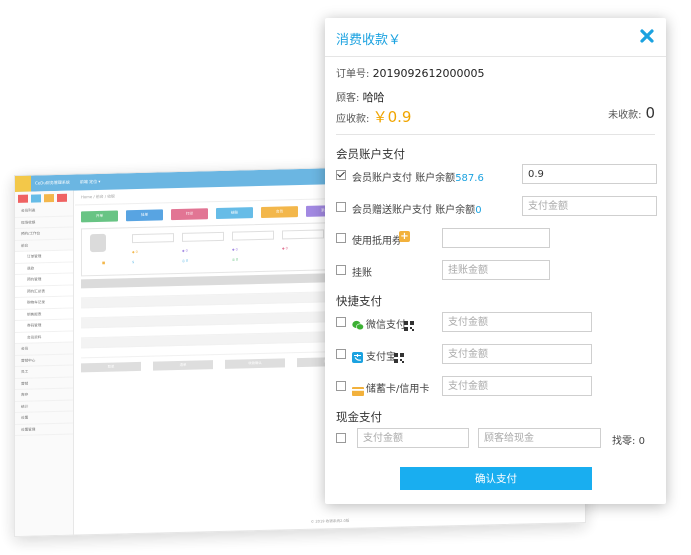 This screenshot has height=555, width=691. Describe the element at coordinates (104, 262) in the screenshot. I see `stat-icon: ■` at that location.